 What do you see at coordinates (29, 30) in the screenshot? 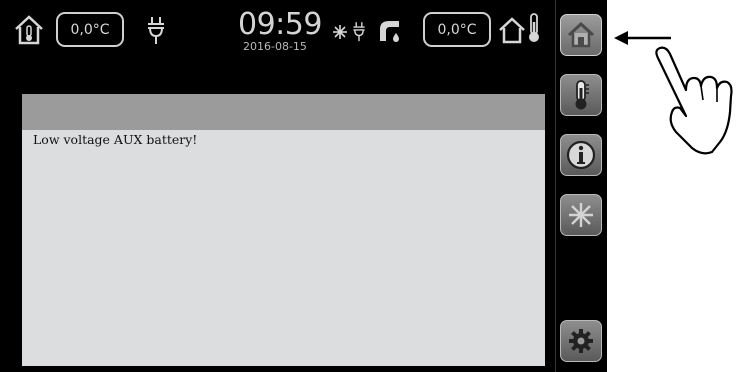
I see `home-thermometer-icon` at bounding box center [29, 30].